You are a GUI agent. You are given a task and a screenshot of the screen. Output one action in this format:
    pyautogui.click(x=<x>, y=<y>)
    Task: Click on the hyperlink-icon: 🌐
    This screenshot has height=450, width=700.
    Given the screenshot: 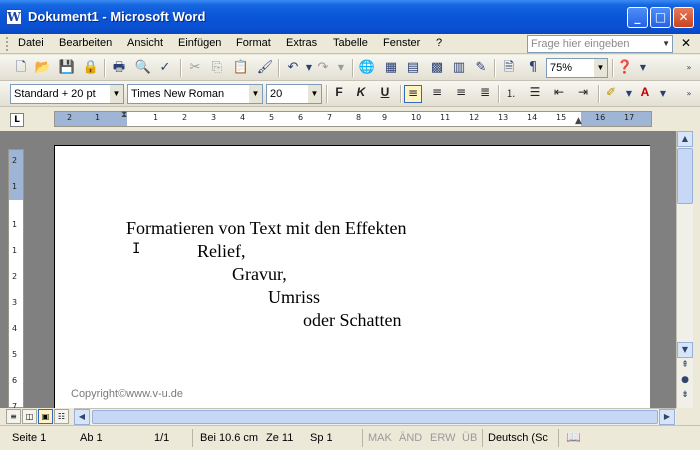 What is the action you would take?
    pyautogui.click(x=367, y=68)
    